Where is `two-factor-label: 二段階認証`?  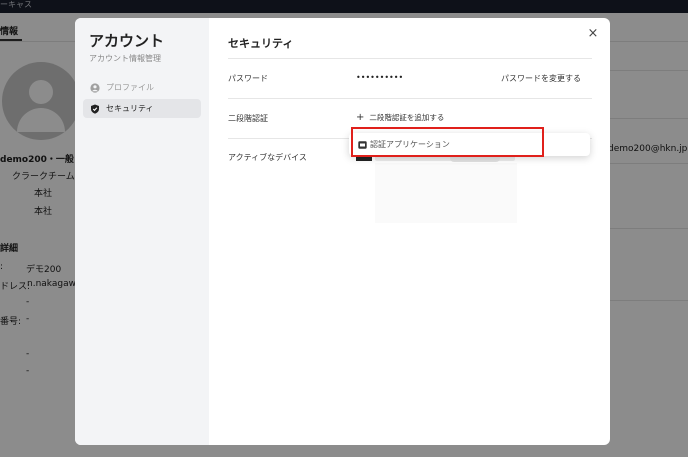
two-factor-label: 二段階認証 is located at coordinates (248, 118).